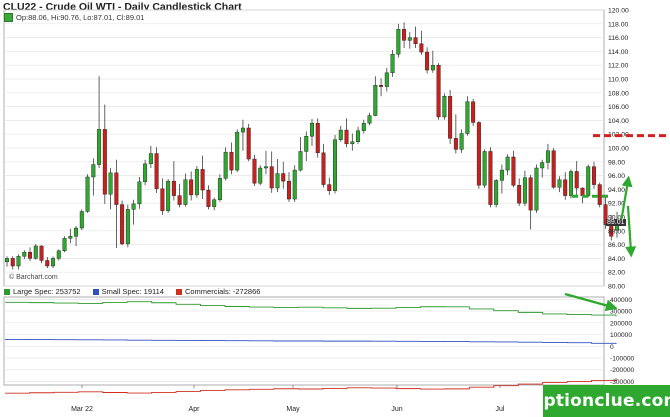  I want to click on price-tick-label: 100.00, so click(618, 149).